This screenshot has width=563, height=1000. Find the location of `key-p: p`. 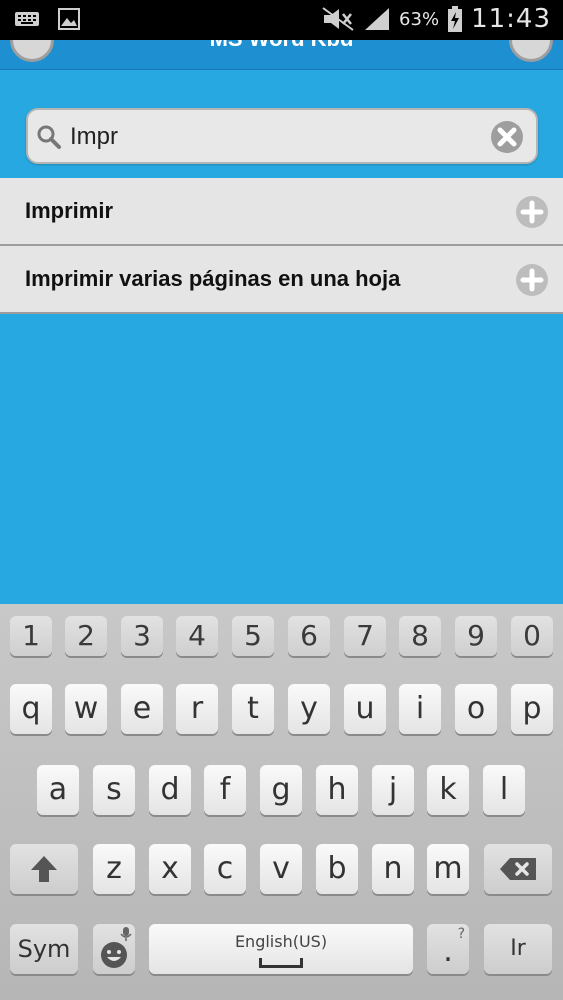

key-p: p is located at coordinates (532, 709).